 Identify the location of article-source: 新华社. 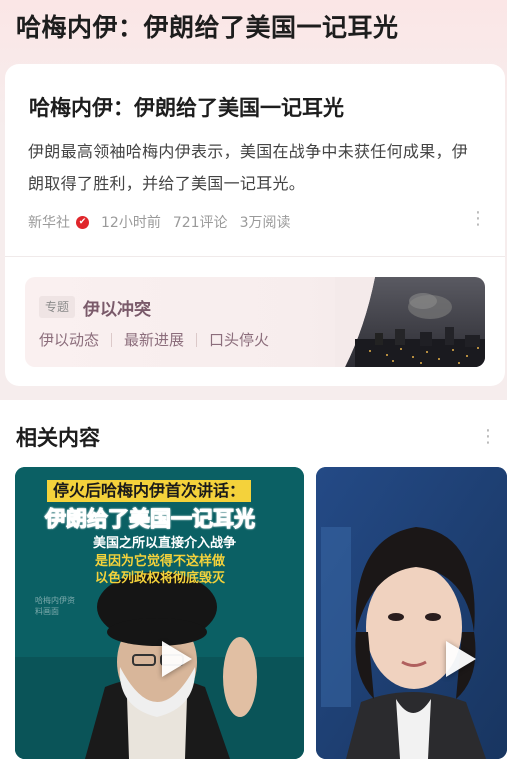
(49, 222).